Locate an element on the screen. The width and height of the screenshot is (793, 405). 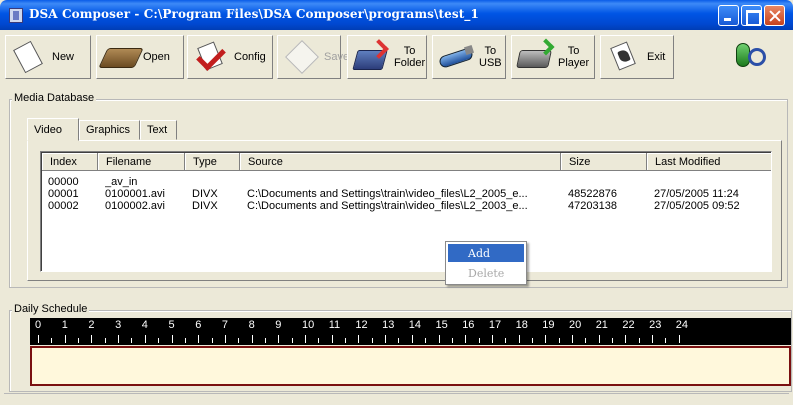
hour-label: 24 is located at coordinates (682, 325).